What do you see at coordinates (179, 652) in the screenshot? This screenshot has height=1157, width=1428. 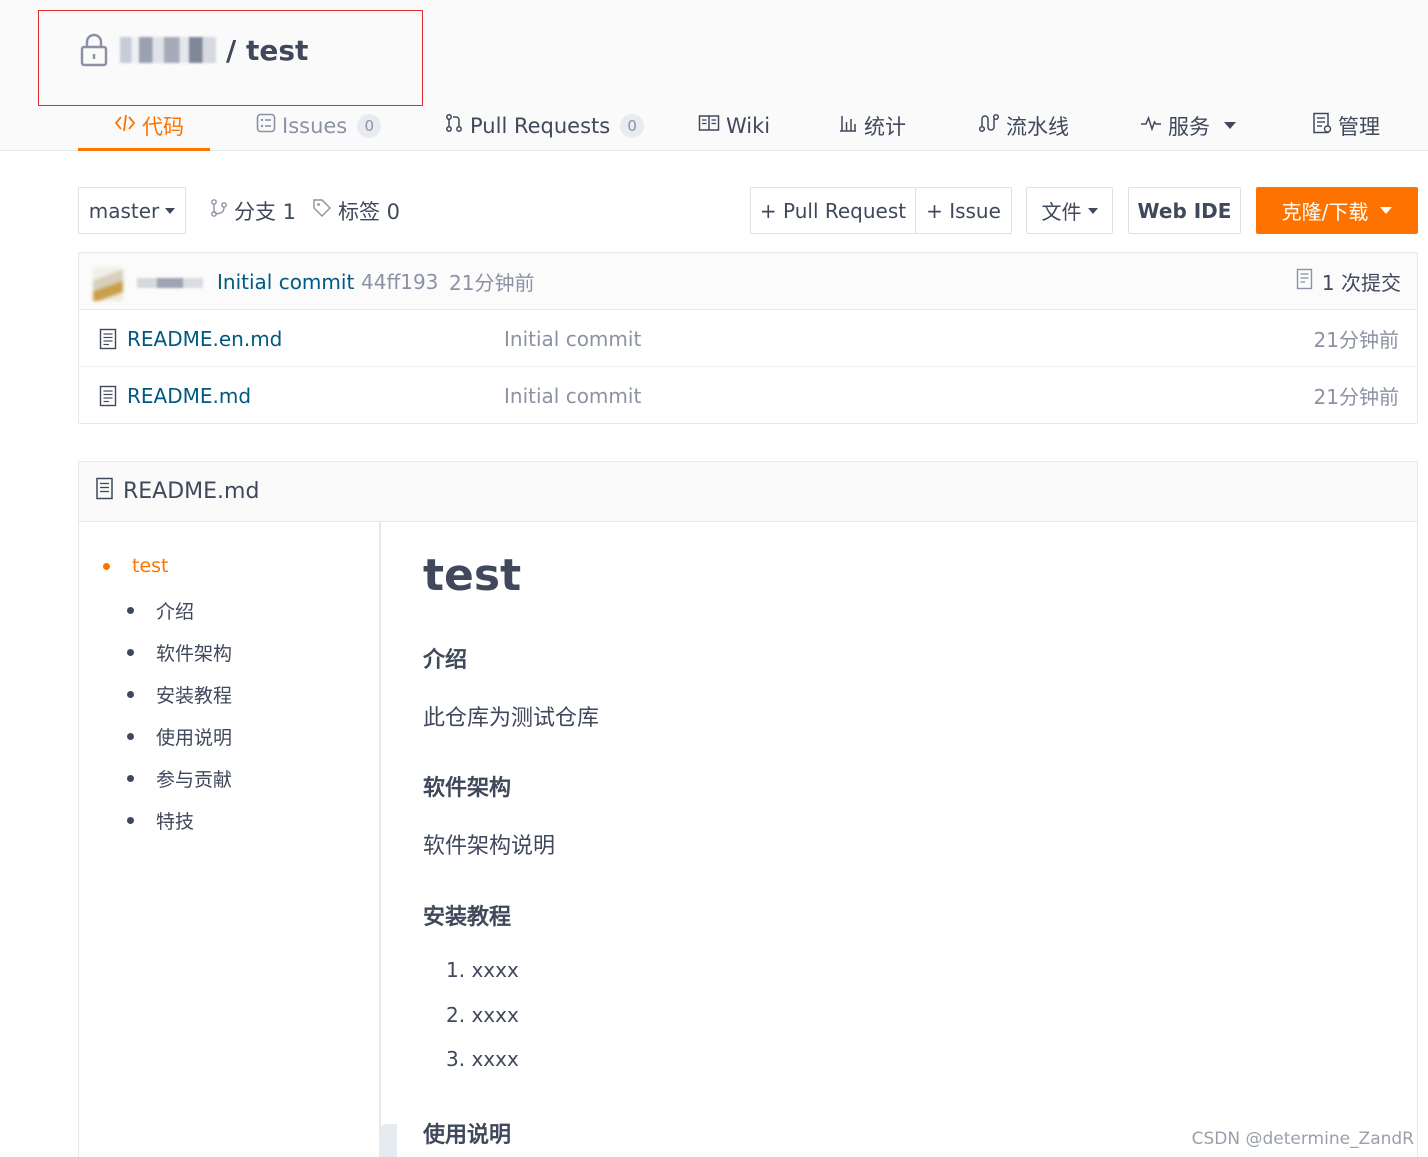 I see `toc-item: 软件架构` at bounding box center [179, 652].